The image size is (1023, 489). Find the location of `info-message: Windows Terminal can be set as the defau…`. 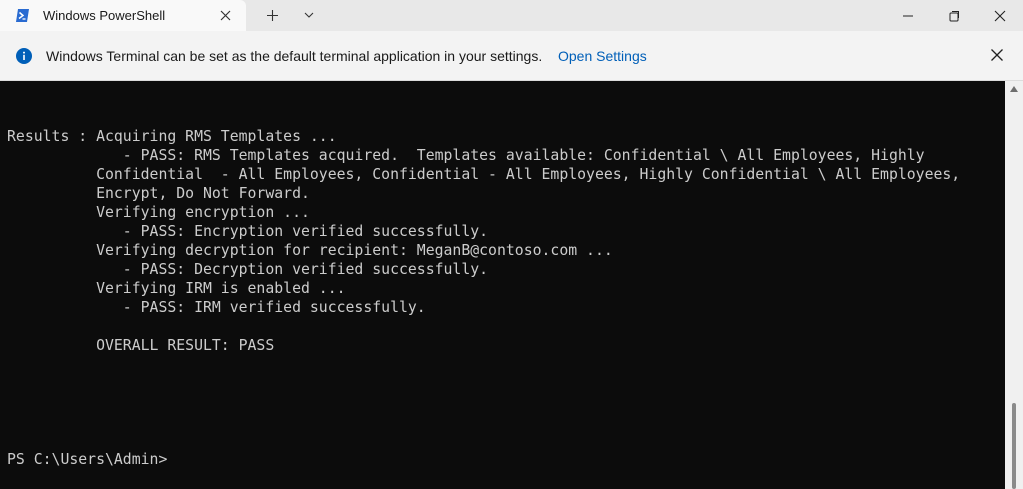

info-message: Windows Terminal can be set as the defau… is located at coordinates (294, 56).